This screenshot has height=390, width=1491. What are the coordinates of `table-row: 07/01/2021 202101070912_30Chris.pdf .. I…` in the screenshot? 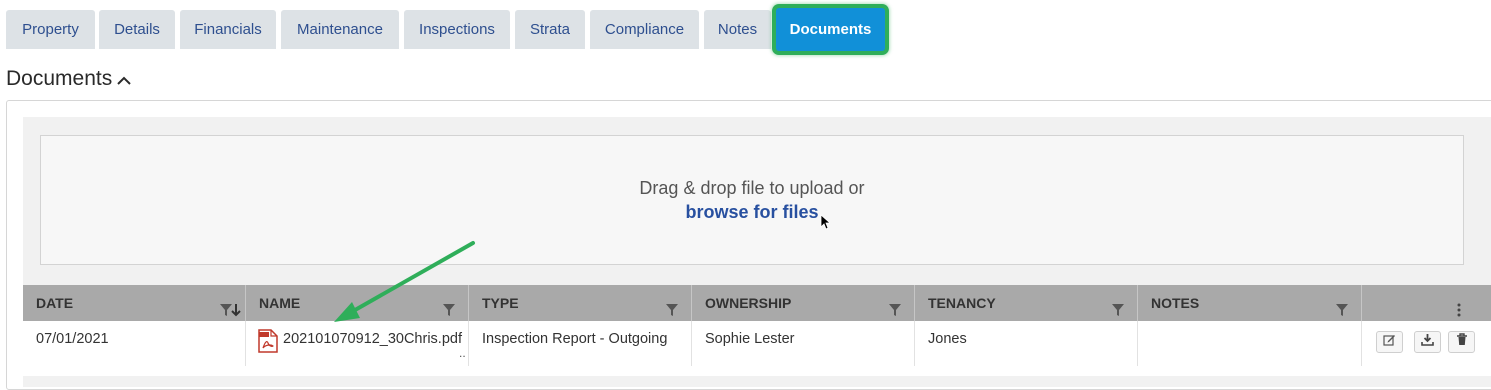 It's located at (757, 348).